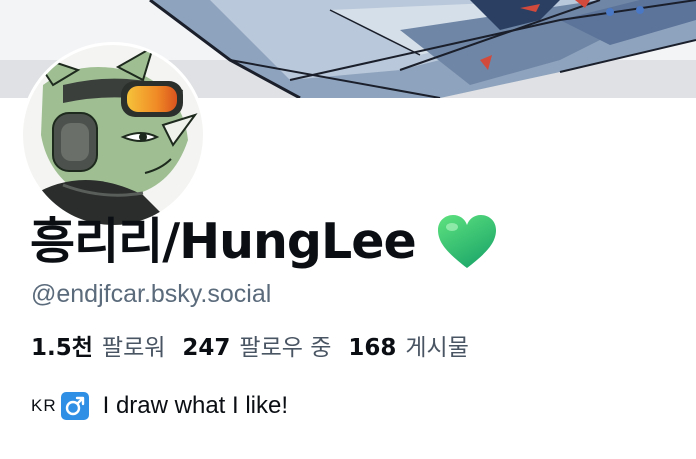 This screenshot has width=696, height=459. What do you see at coordinates (98, 345) in the screenshot?
I see `followers-stat: 1.5천 팔로워` at bounding box center [98, 345].